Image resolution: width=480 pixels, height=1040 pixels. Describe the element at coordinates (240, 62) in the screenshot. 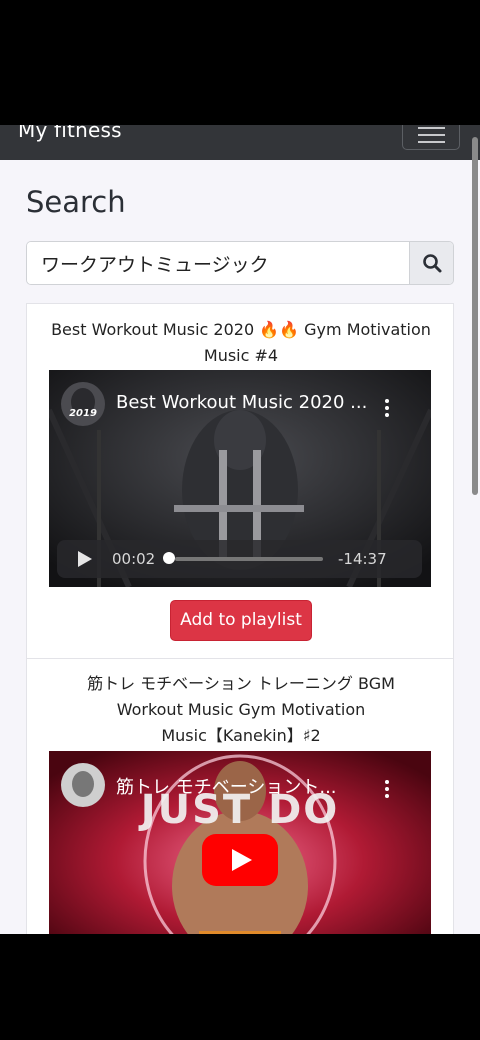

I see `device-top-bar` at that location.